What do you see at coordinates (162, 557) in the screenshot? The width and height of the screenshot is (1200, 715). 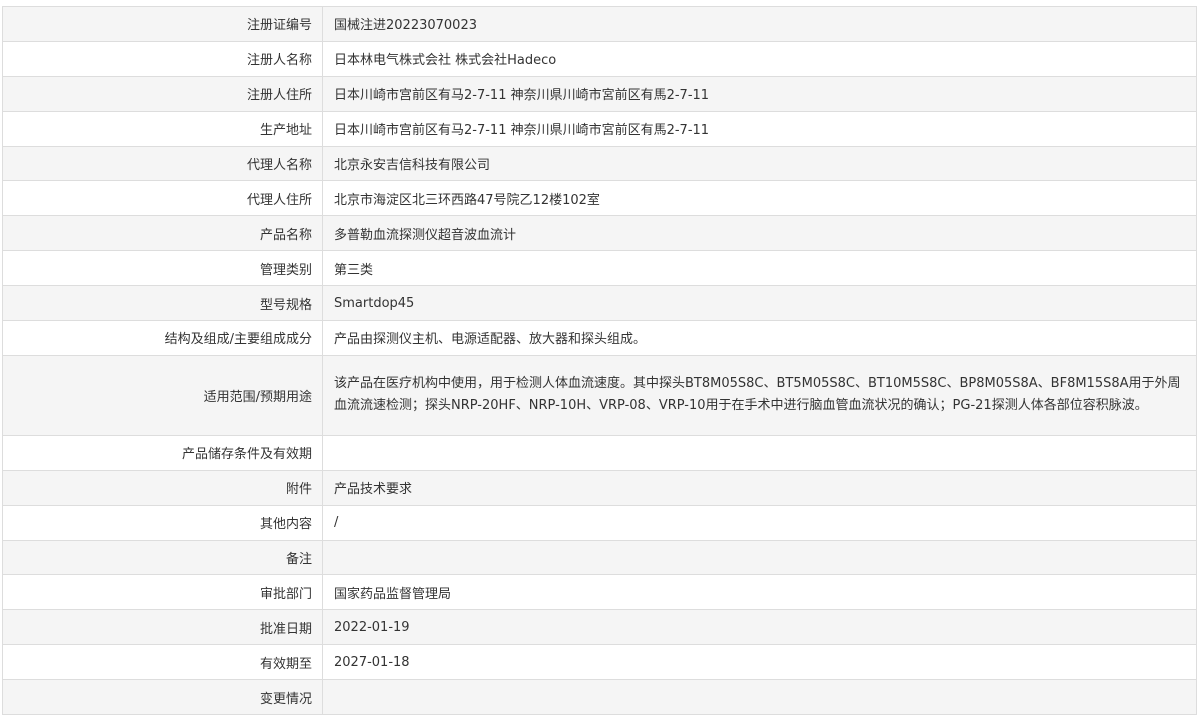 I see `field-label: 备注` at bounding box center [162, 557].